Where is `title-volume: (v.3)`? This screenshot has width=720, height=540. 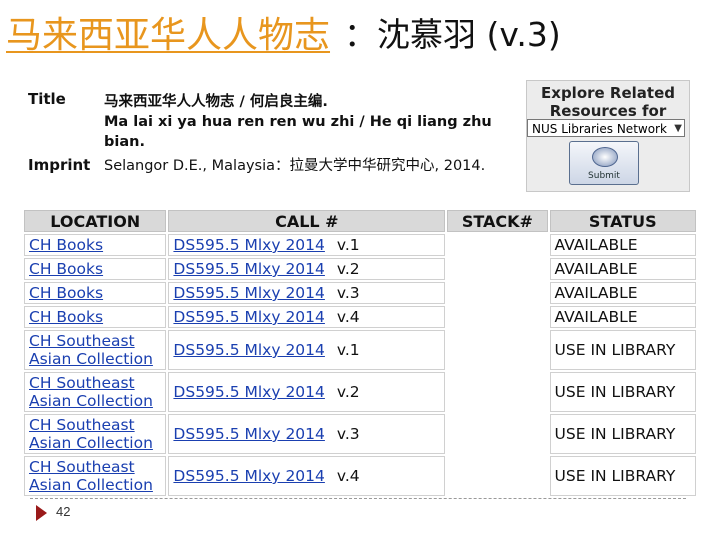 title-volume: (v.3) is located at coordinates (523, 34).